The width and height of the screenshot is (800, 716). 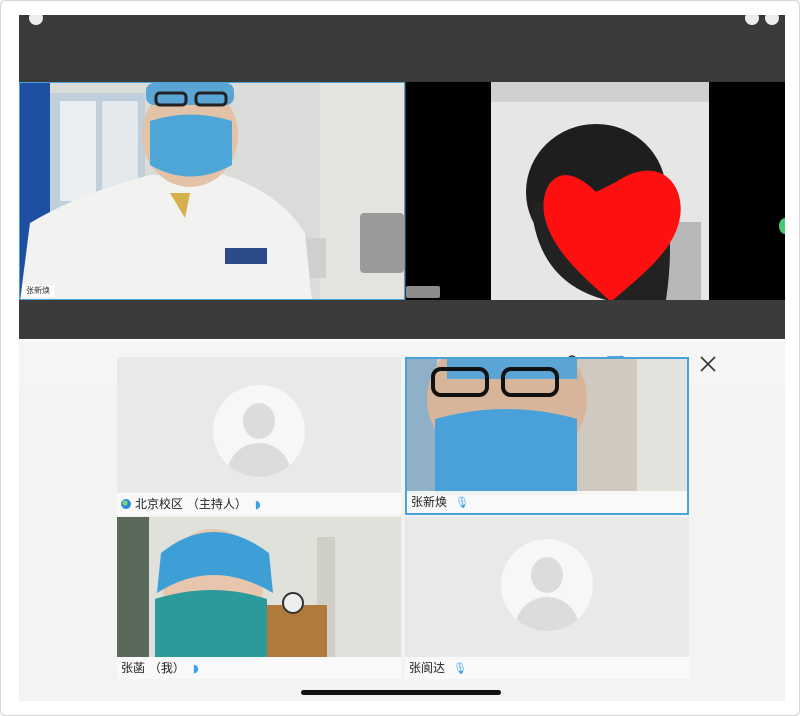 I want to click on participant-tile-self: 张菡 （我） ◗, so click(x=259, y=598).